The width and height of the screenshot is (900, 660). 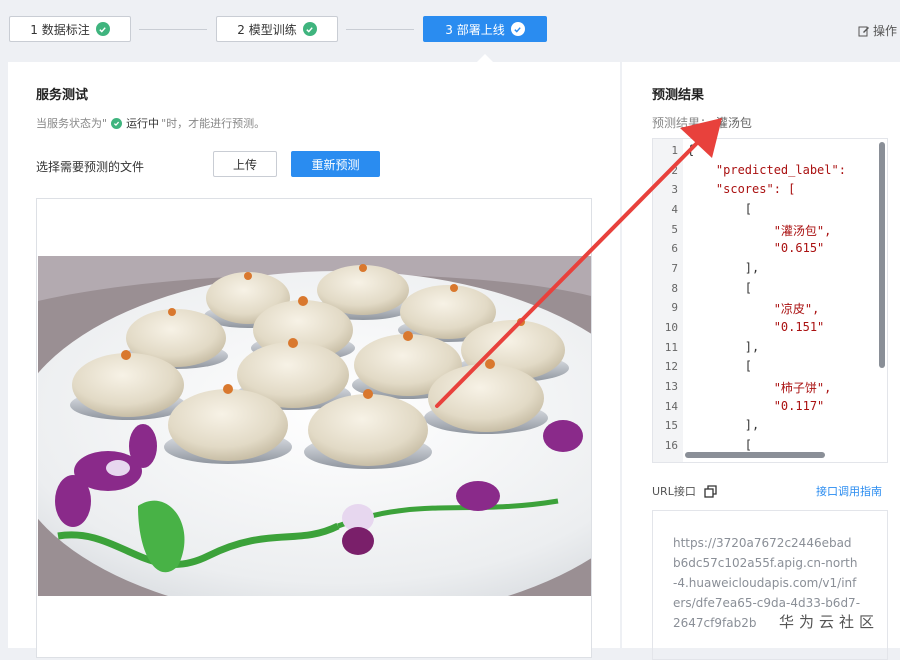 I want to click on hint-suffix: "时，才能进行预测。, so click(x=213, y=123).